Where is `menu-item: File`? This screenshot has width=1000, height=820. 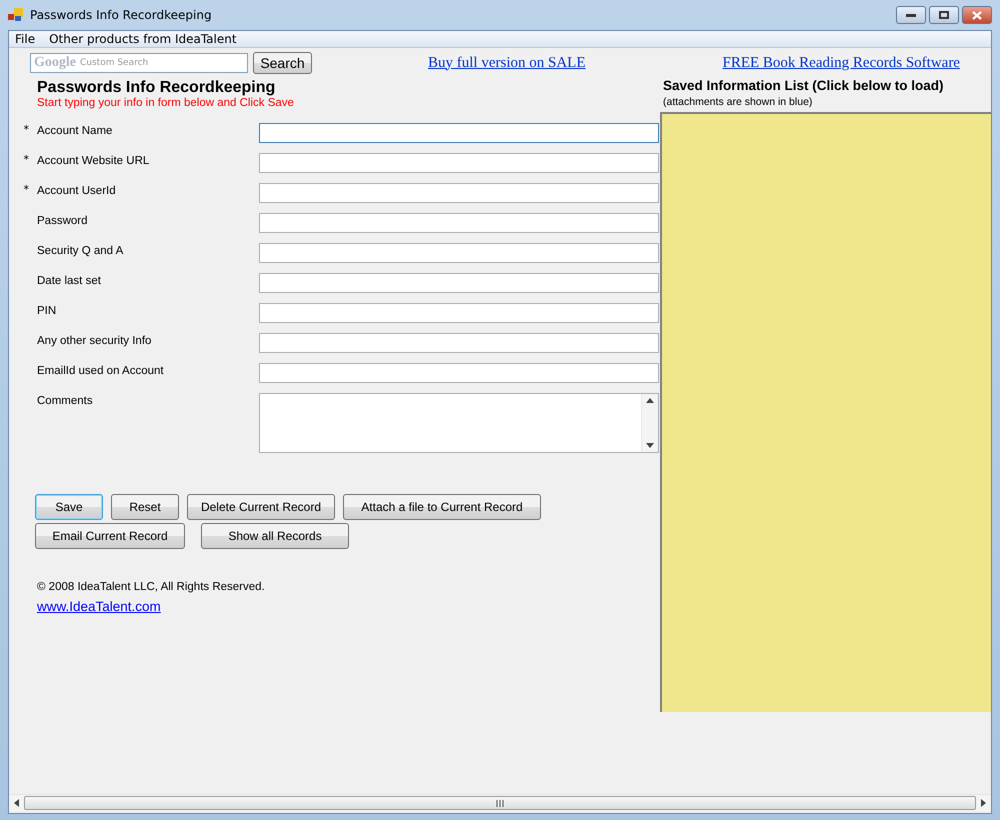
menu-item: File is located at coordinates (25, 39).